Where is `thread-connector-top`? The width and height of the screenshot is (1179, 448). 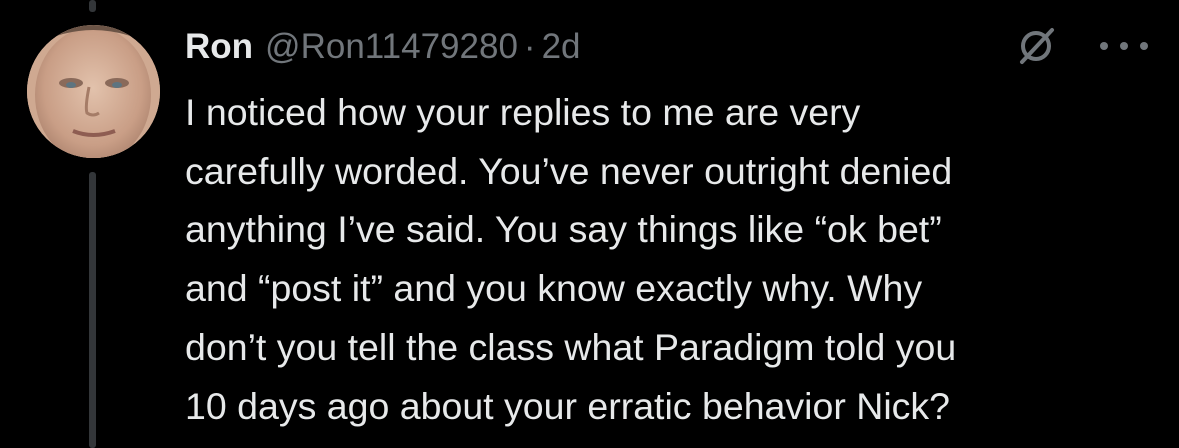 thread-connector-top is located at coordinates (92, 6).